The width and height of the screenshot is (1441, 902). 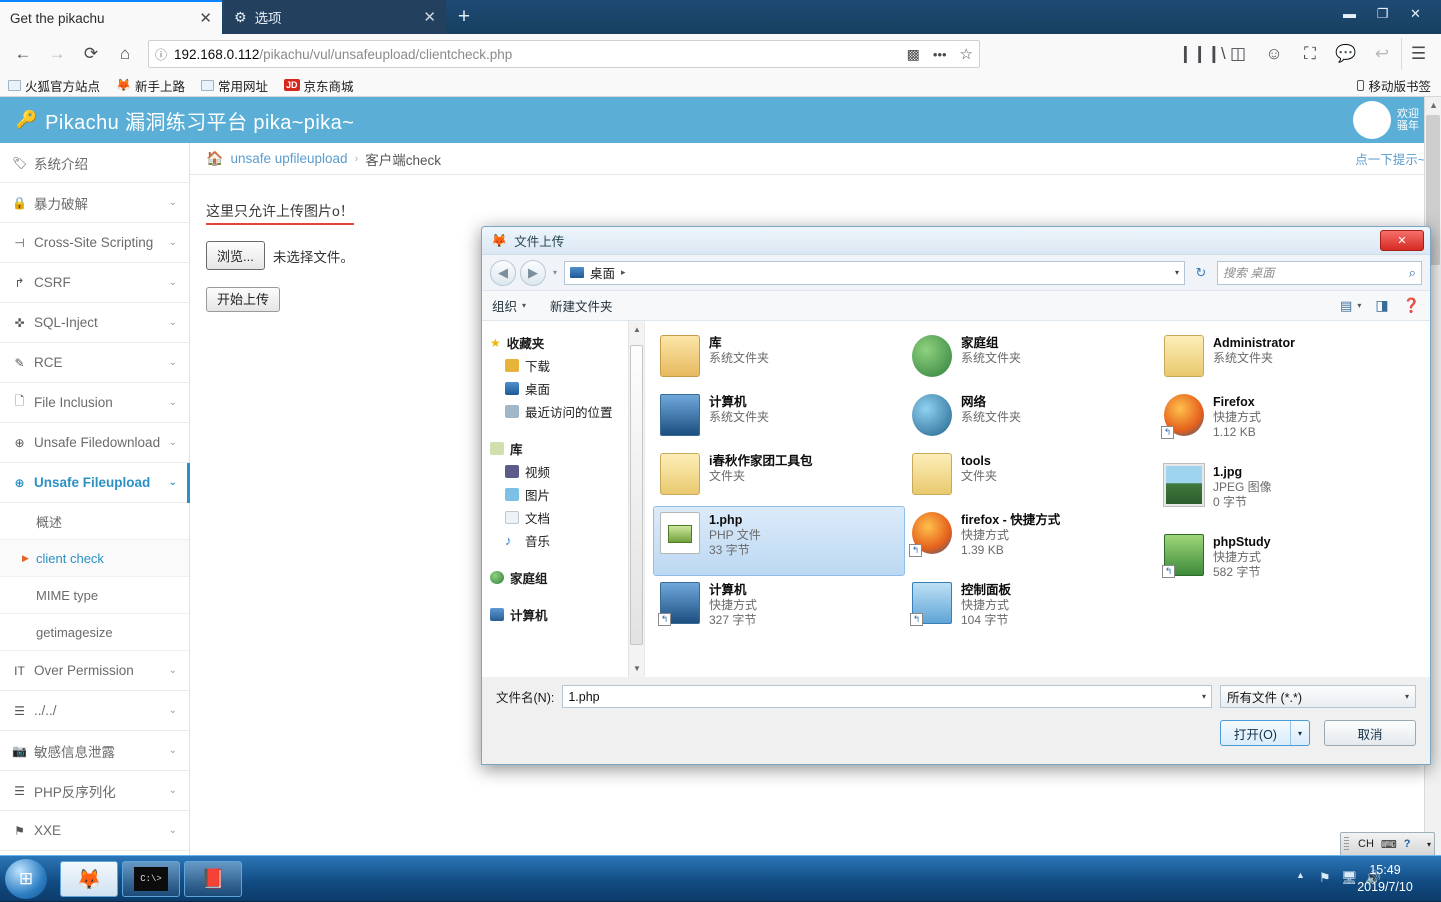 What do you see at coordinates (503, 272) in the screenshot?
I see `dialog-back-button: ◀` at bounding box center [503, 272].